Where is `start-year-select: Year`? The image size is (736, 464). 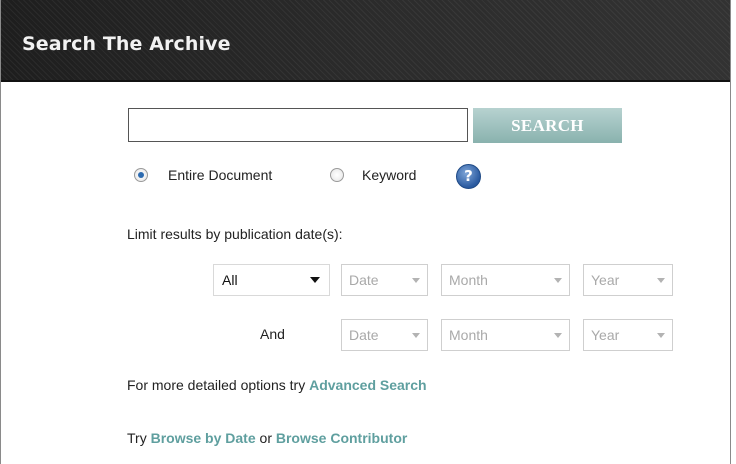
start-year-select: Year is located at coordinates (628, 280).